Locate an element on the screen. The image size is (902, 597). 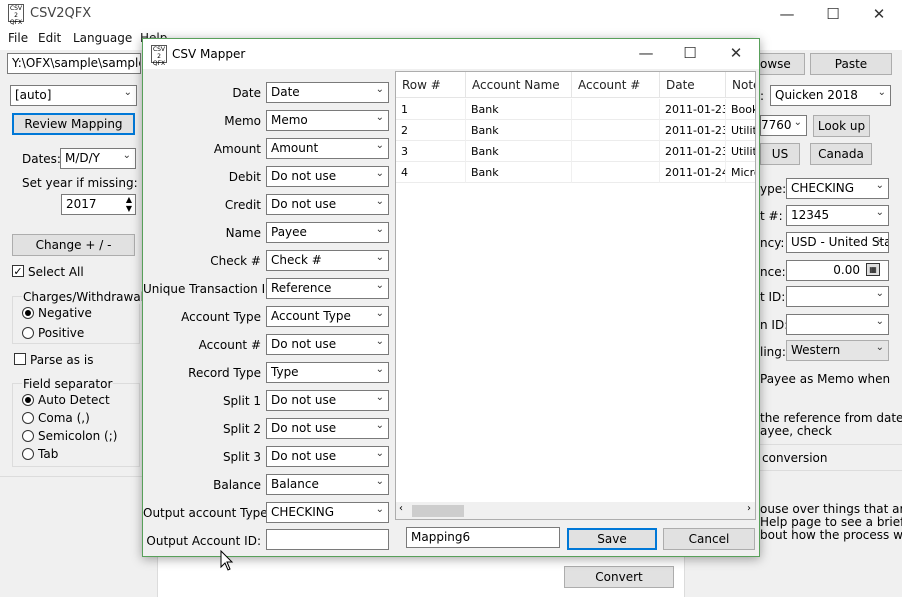
encoding-select: [auto] ⌄ is located at coordinates (73, 95).